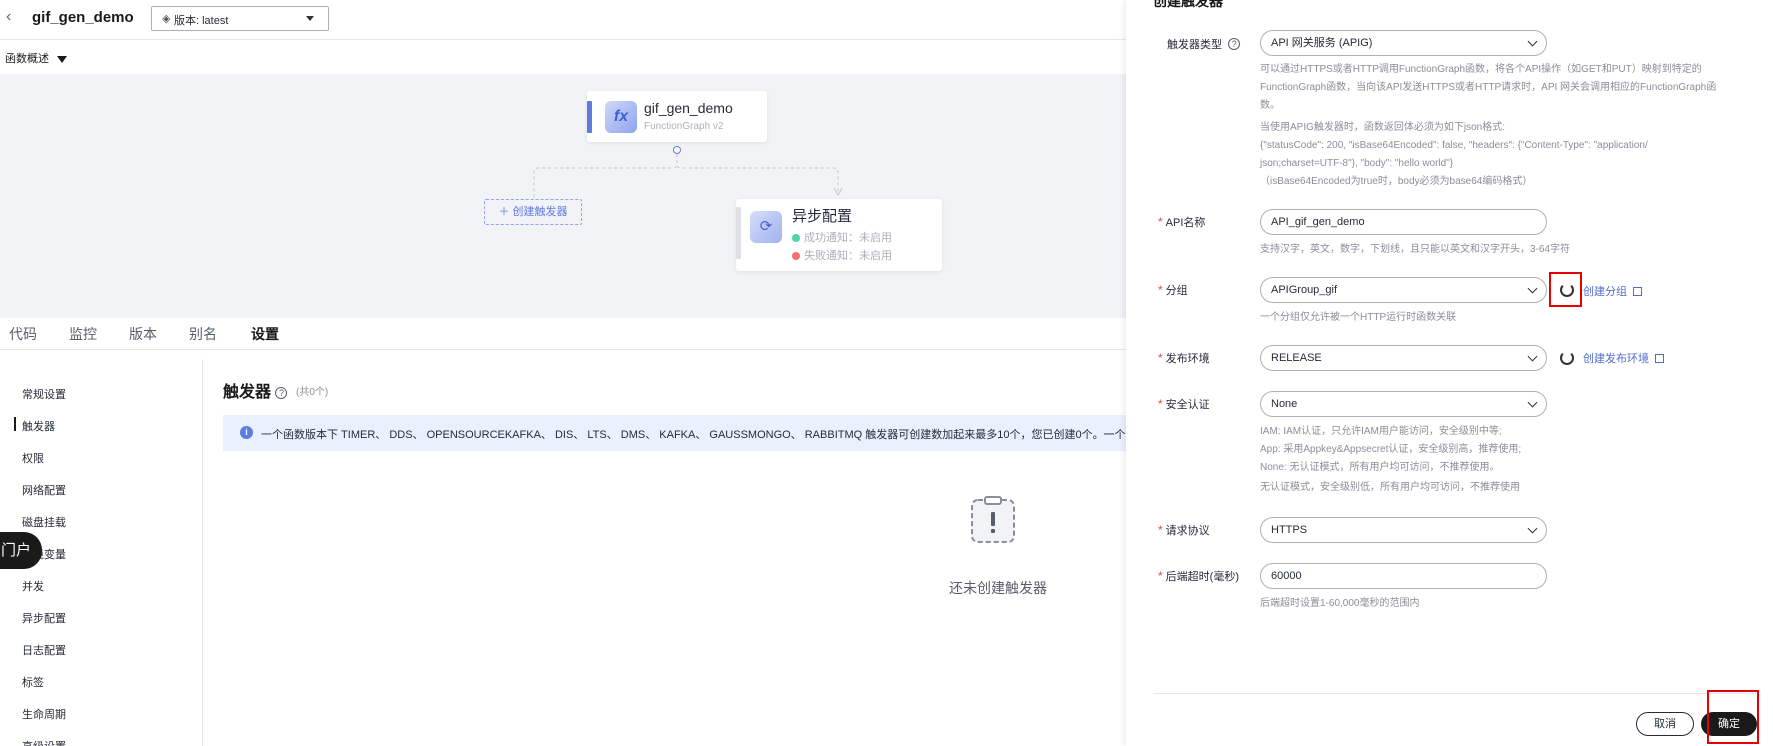 The height and width of the screenshot is (746, 1773). What do you see at coordinates (1403, 222) in the screenshot?
I see `api-name-input: API_gif_gen_demo` at bounding box center [1403, 222].